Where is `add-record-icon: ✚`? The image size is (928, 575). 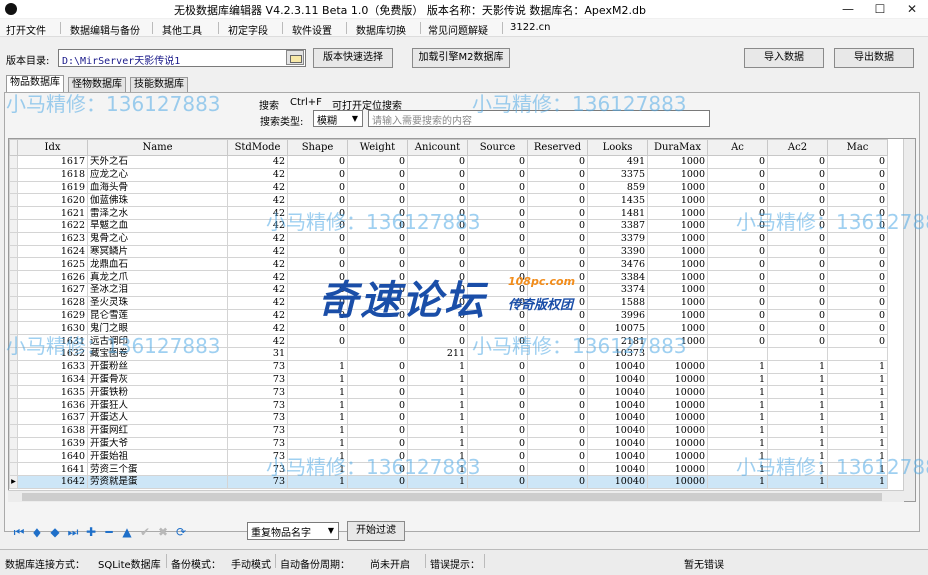 add-record-icon: ✚ is located at coordinates (91, 532).